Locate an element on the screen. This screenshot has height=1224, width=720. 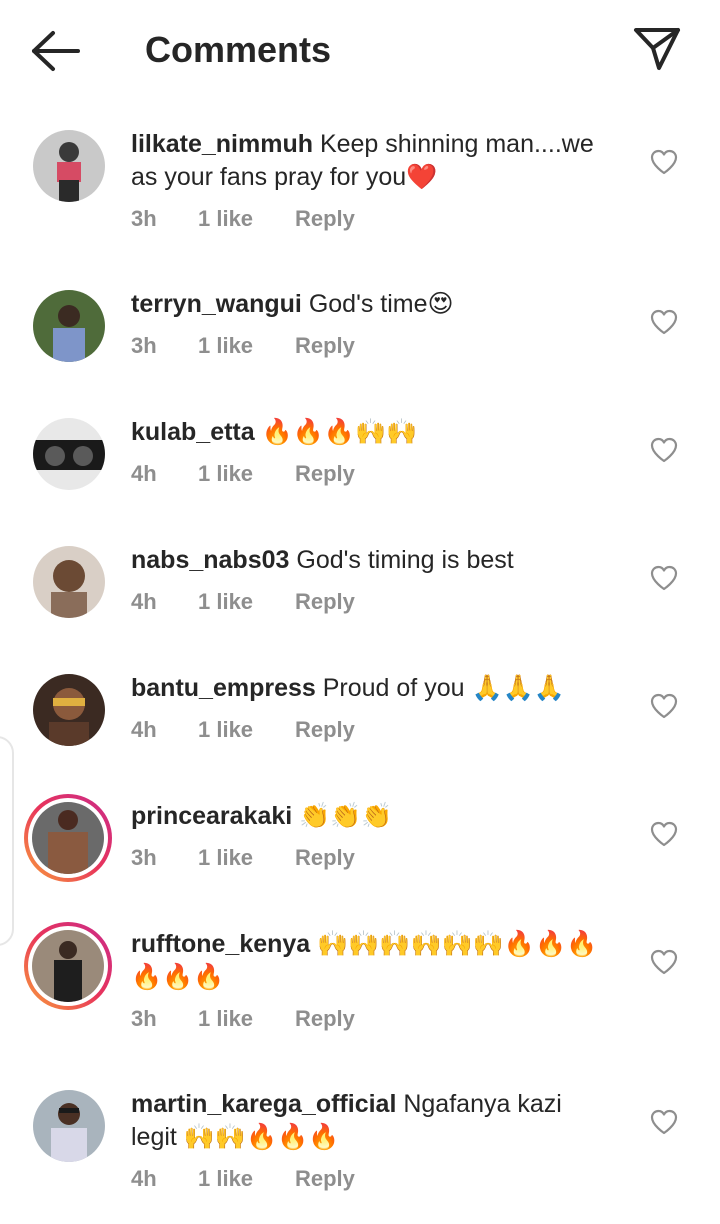
comment-body: 👏👏👏 is located at coordinates (342, 816).